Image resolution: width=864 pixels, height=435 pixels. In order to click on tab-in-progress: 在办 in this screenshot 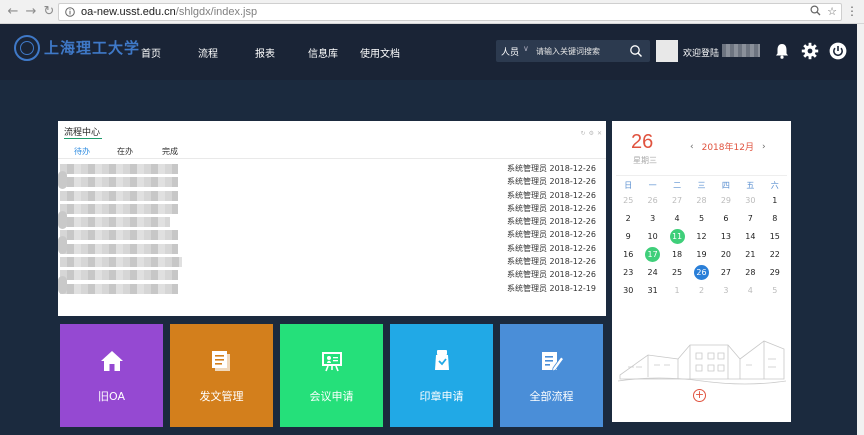, I will do `click(125, 151)`.